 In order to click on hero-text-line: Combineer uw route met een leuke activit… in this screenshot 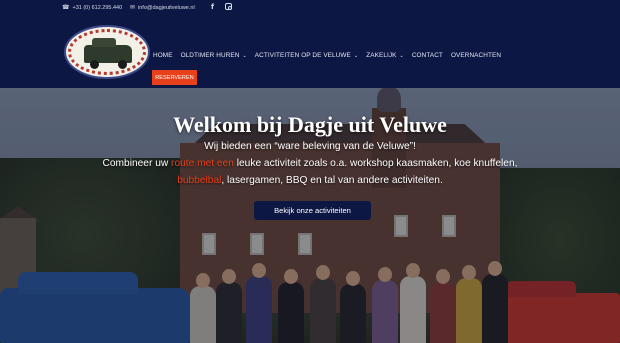, I will do `click(310, 163)`.